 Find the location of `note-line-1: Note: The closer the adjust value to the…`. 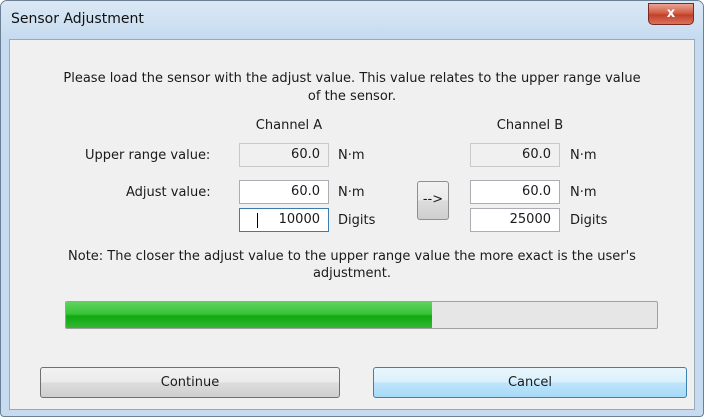

note-line-1: Note: The closer the adjust value to the… is located at coordinates (352, 256).